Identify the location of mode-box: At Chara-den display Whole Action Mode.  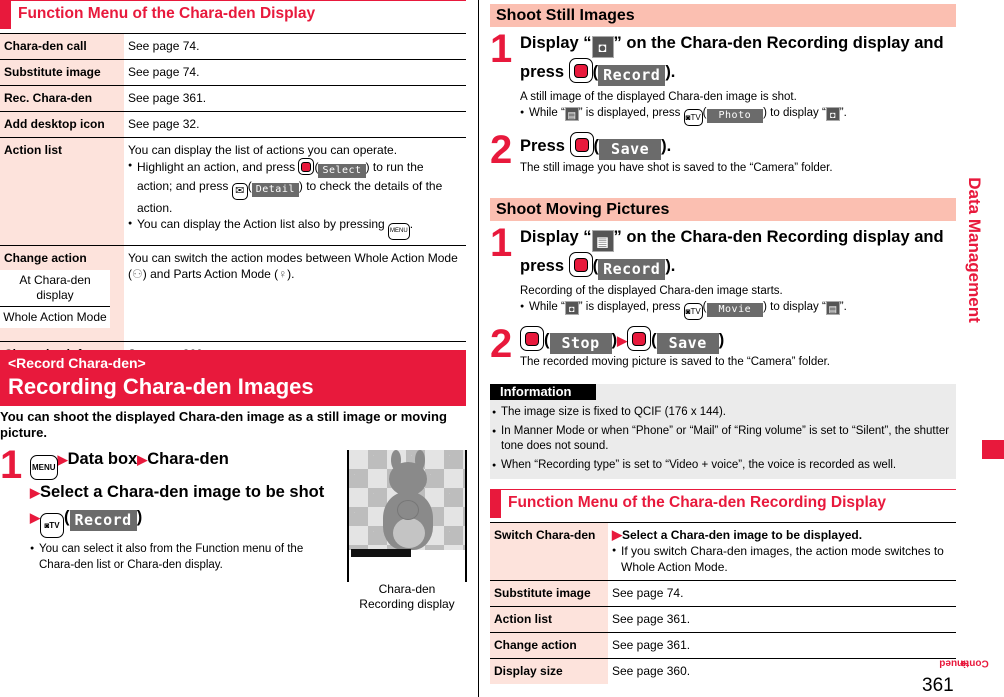
(55, 299).